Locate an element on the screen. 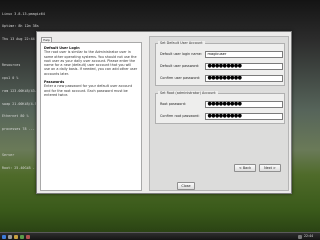 The height and width of the screenshot is (240, 320). user-confirm-password-input: ●●●●●●●●● is located at coordinates (244, 78).